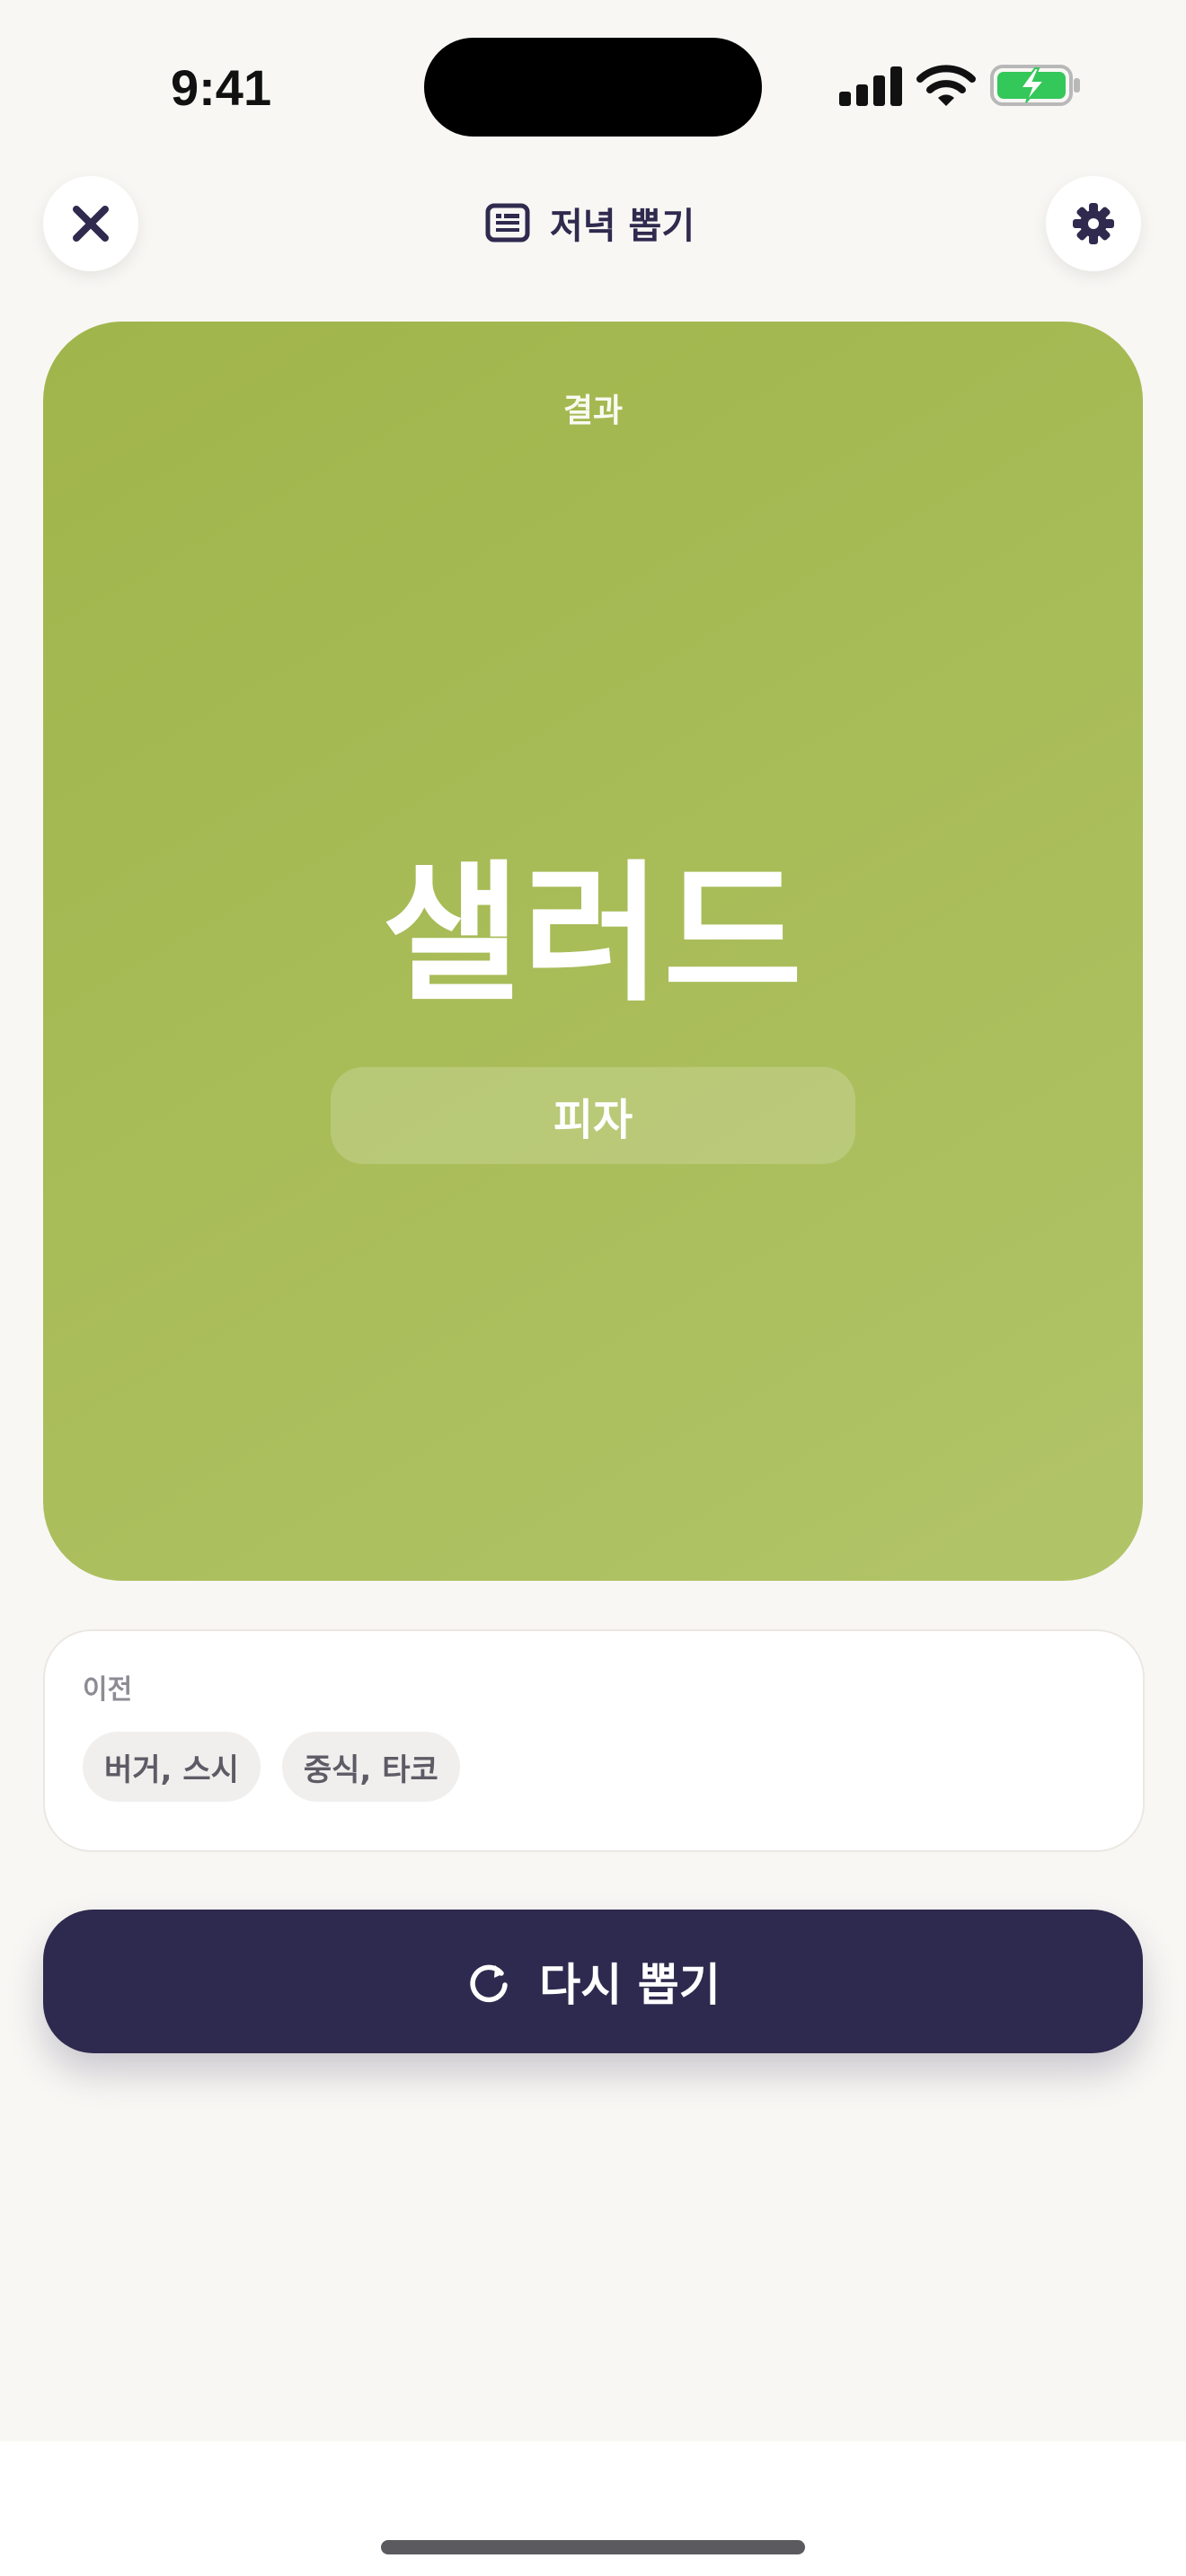 The image size is (1186, 2576). I want to click on redraw-button: 다시 뽑기, so click(593, 1981).